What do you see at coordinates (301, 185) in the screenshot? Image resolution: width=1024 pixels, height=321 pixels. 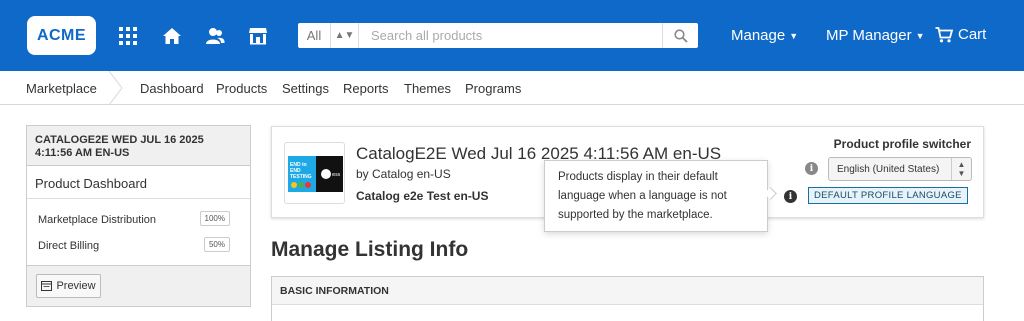 I see `status-dots-icon` at bounding box center [301, 185].